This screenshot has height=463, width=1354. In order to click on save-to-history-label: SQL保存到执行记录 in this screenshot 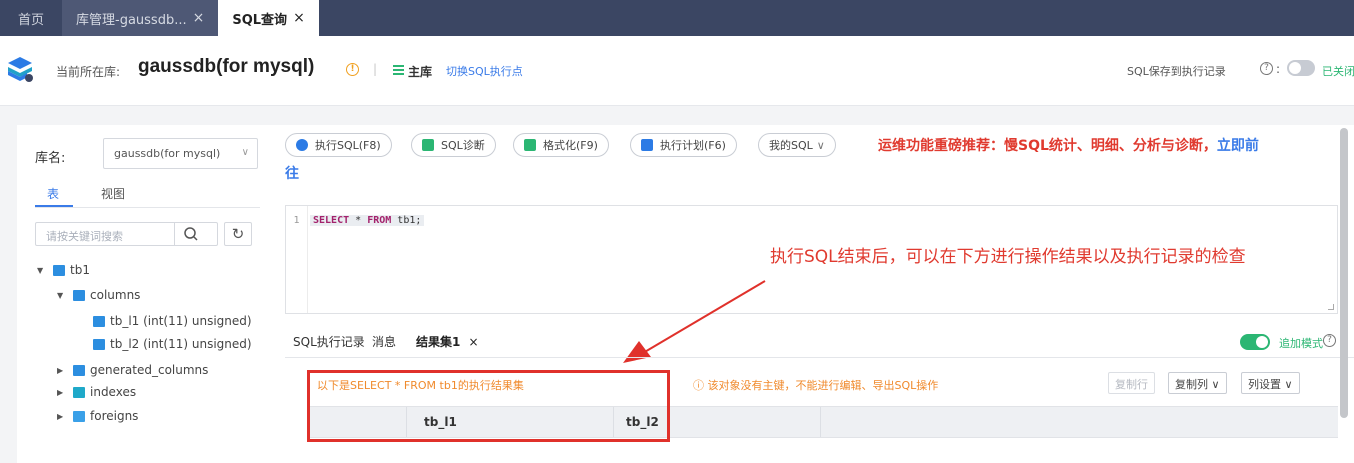, I will do `click(1176, 71)`.